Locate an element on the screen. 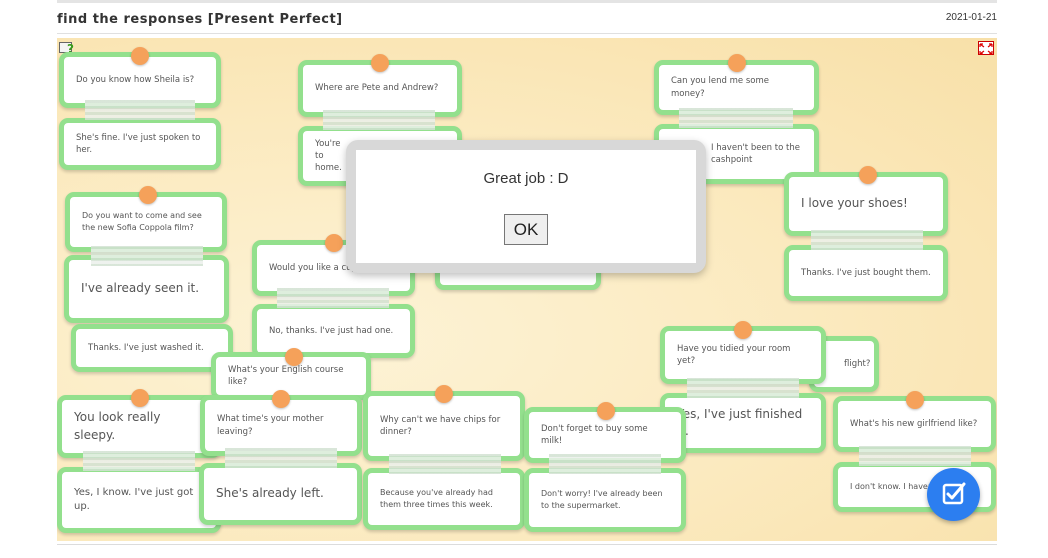 The width and height of the screenshot is (1048, 558). response-card: She's already left. is located at coordinates (280, 494).